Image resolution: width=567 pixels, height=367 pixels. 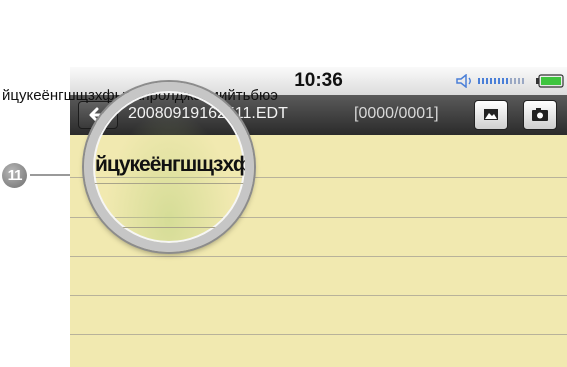 What do you see at coordinates (501, 81) in the screenshot?
I see `volume-level-icon` at bounding box center [501, 81].